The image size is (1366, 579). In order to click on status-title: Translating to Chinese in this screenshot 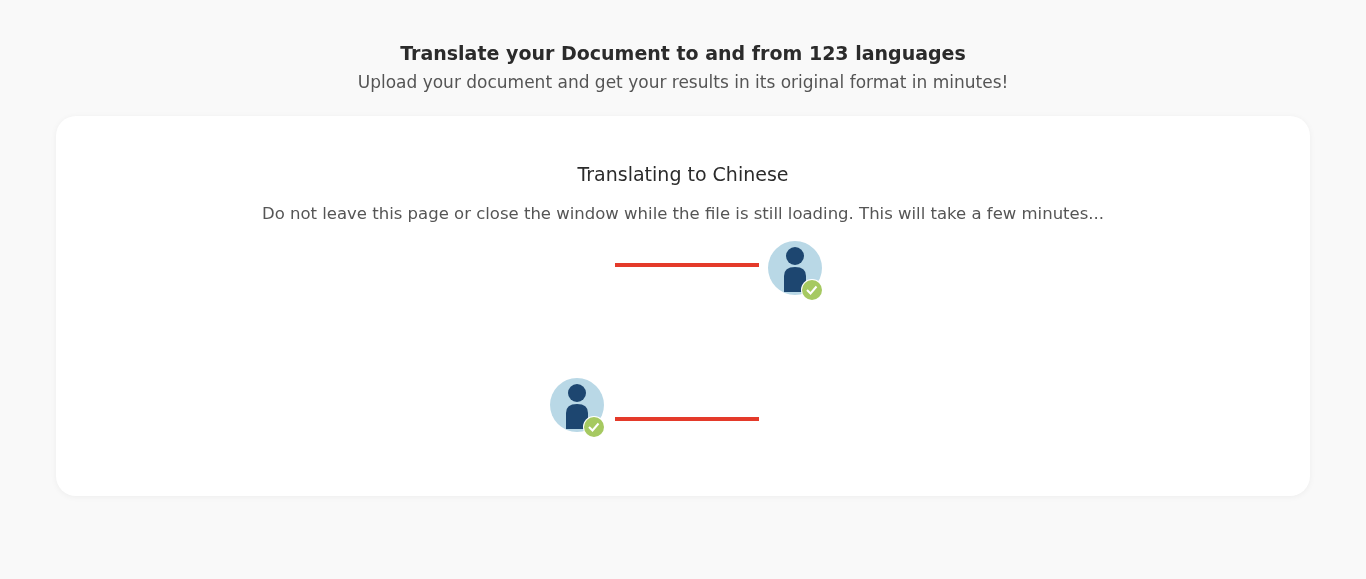, I will do `click(683, 174)`.